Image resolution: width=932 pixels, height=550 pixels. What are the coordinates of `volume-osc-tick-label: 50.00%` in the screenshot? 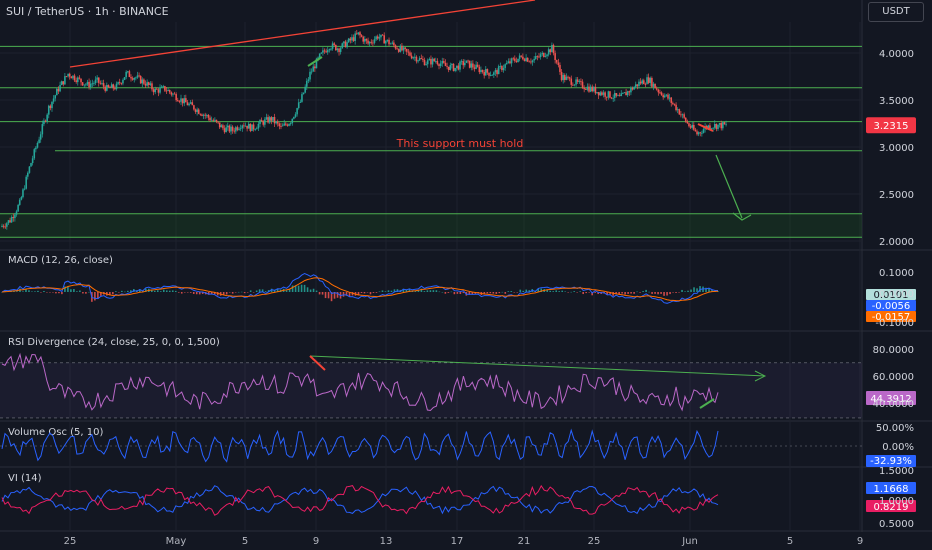 It's located at (895, 428).